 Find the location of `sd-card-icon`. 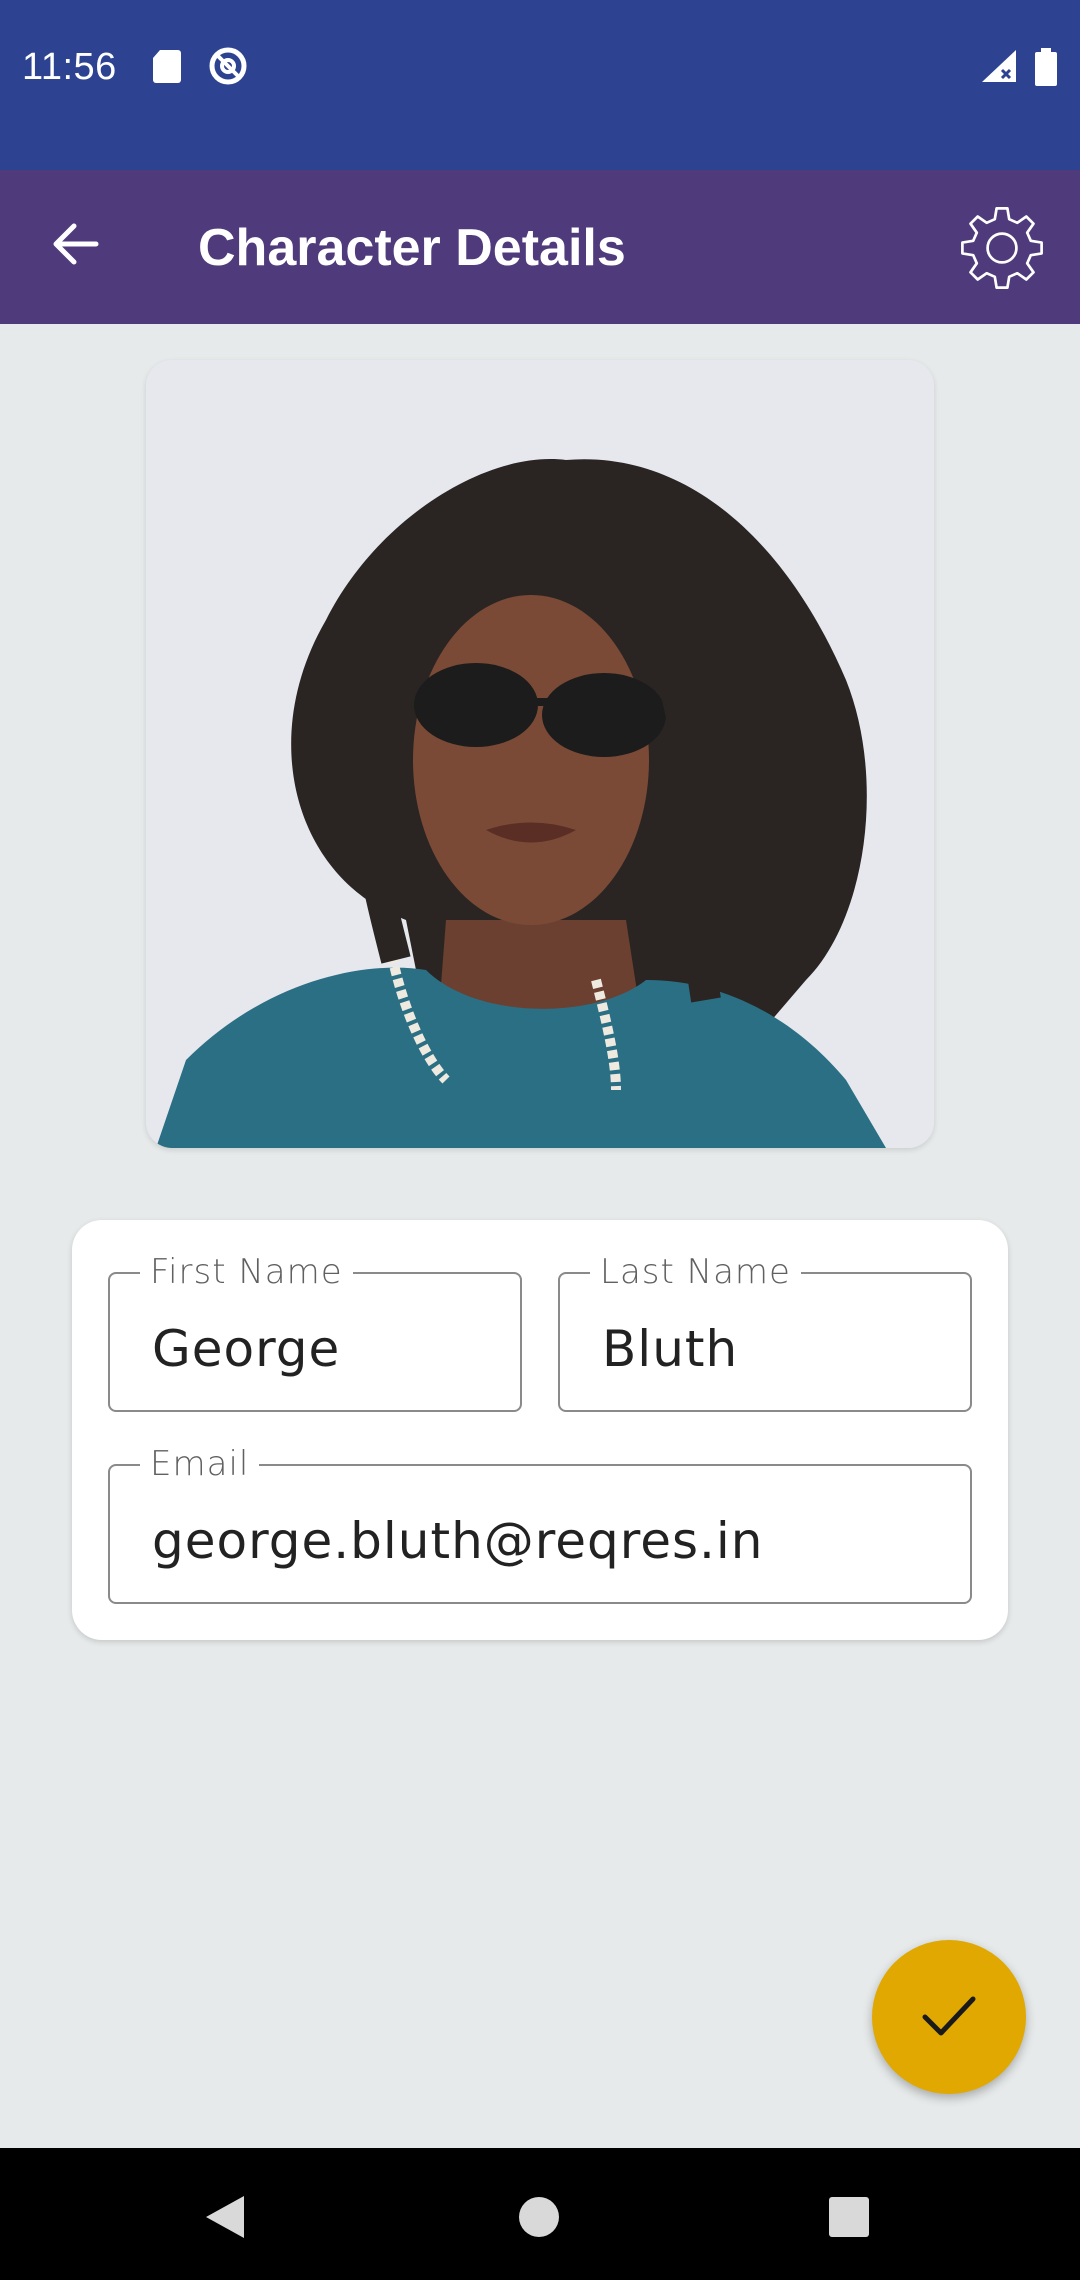

sd-card-icon is located at coordinates (167, 68).